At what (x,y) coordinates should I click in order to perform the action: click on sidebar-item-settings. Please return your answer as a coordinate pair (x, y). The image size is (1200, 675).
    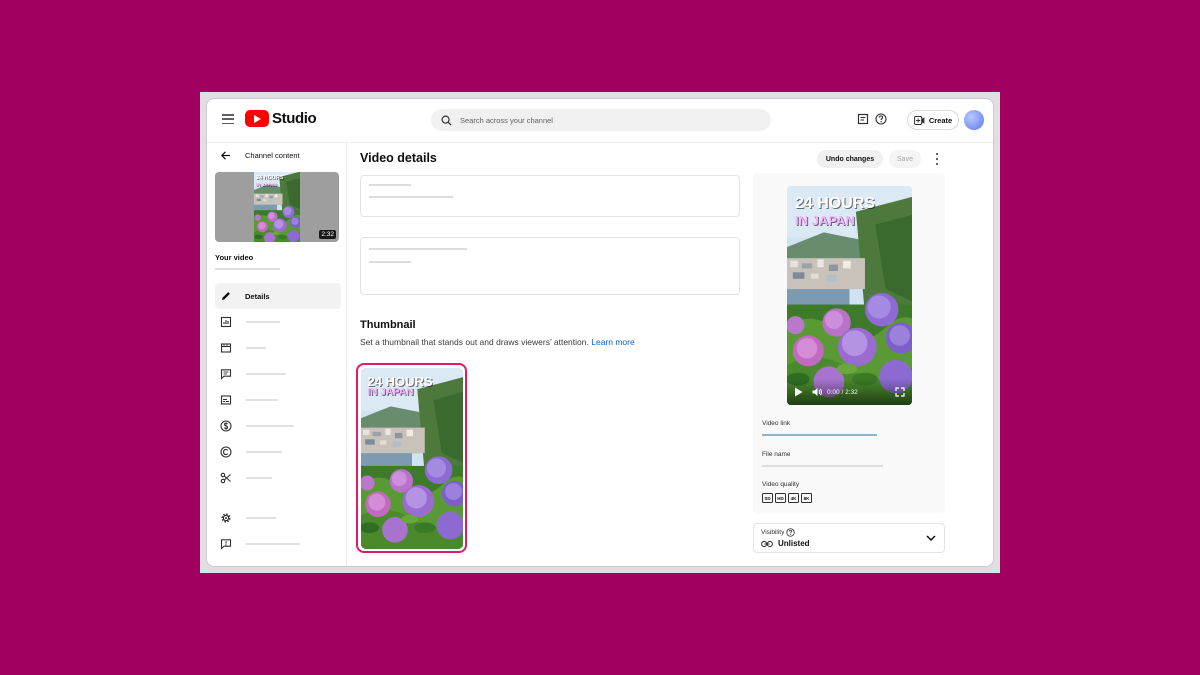
    Looking at the image, I should click on (278, 518).